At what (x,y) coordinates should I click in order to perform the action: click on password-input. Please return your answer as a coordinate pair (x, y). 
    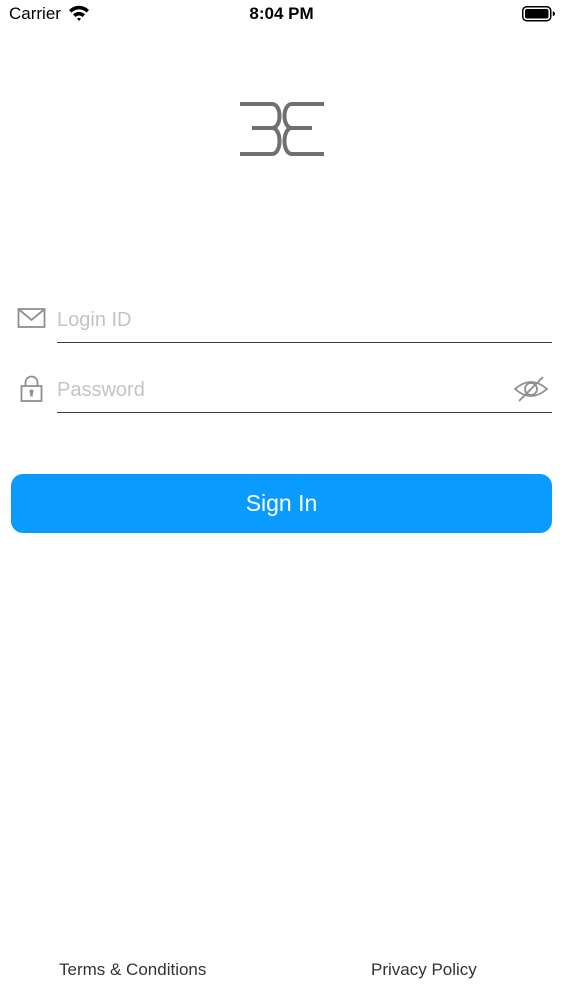
    Looking at the image, I should click on (277, 390).